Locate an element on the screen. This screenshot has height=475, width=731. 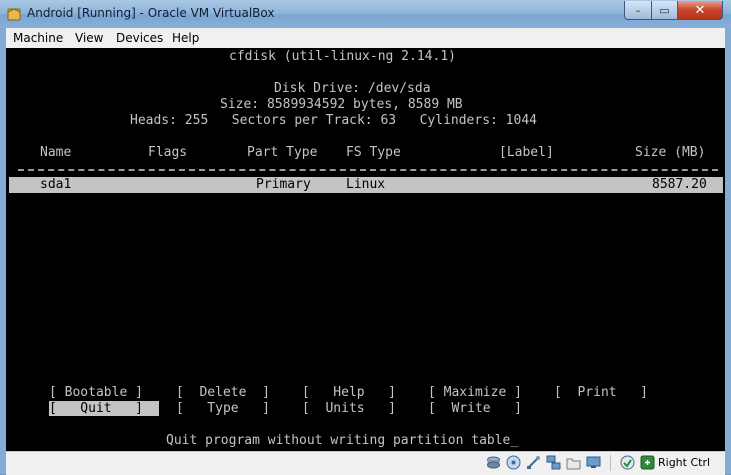
table-separator is located at coordinates (368, 170).